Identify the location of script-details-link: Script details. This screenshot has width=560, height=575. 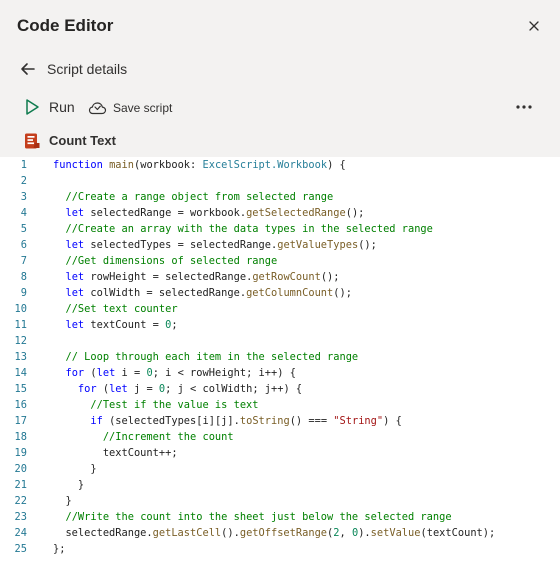
(72, 69).